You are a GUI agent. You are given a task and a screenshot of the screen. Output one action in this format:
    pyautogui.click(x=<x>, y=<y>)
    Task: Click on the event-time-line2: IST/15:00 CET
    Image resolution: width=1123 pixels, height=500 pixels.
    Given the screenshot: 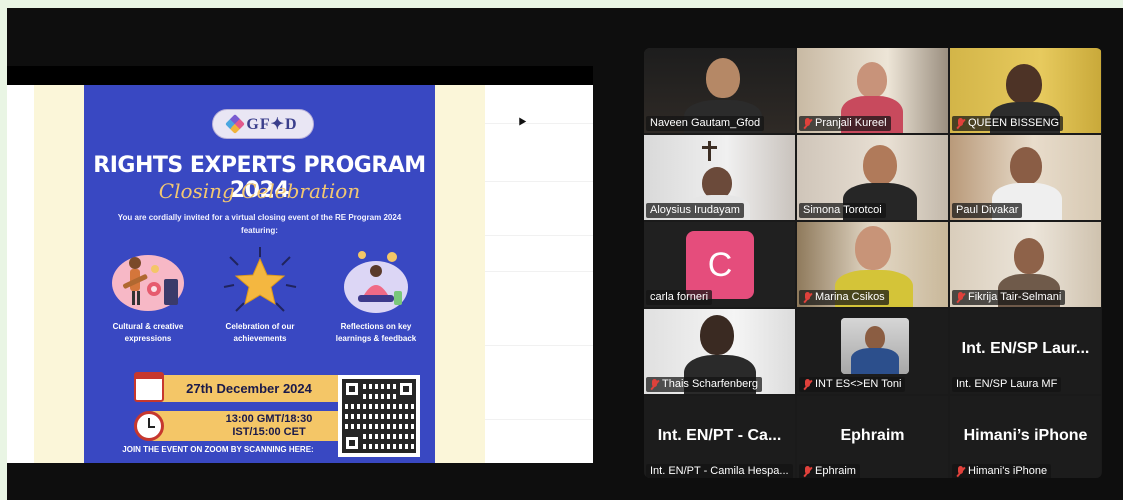 What is the action you would take?
    pyautogui.click(x=269, y=432)
    